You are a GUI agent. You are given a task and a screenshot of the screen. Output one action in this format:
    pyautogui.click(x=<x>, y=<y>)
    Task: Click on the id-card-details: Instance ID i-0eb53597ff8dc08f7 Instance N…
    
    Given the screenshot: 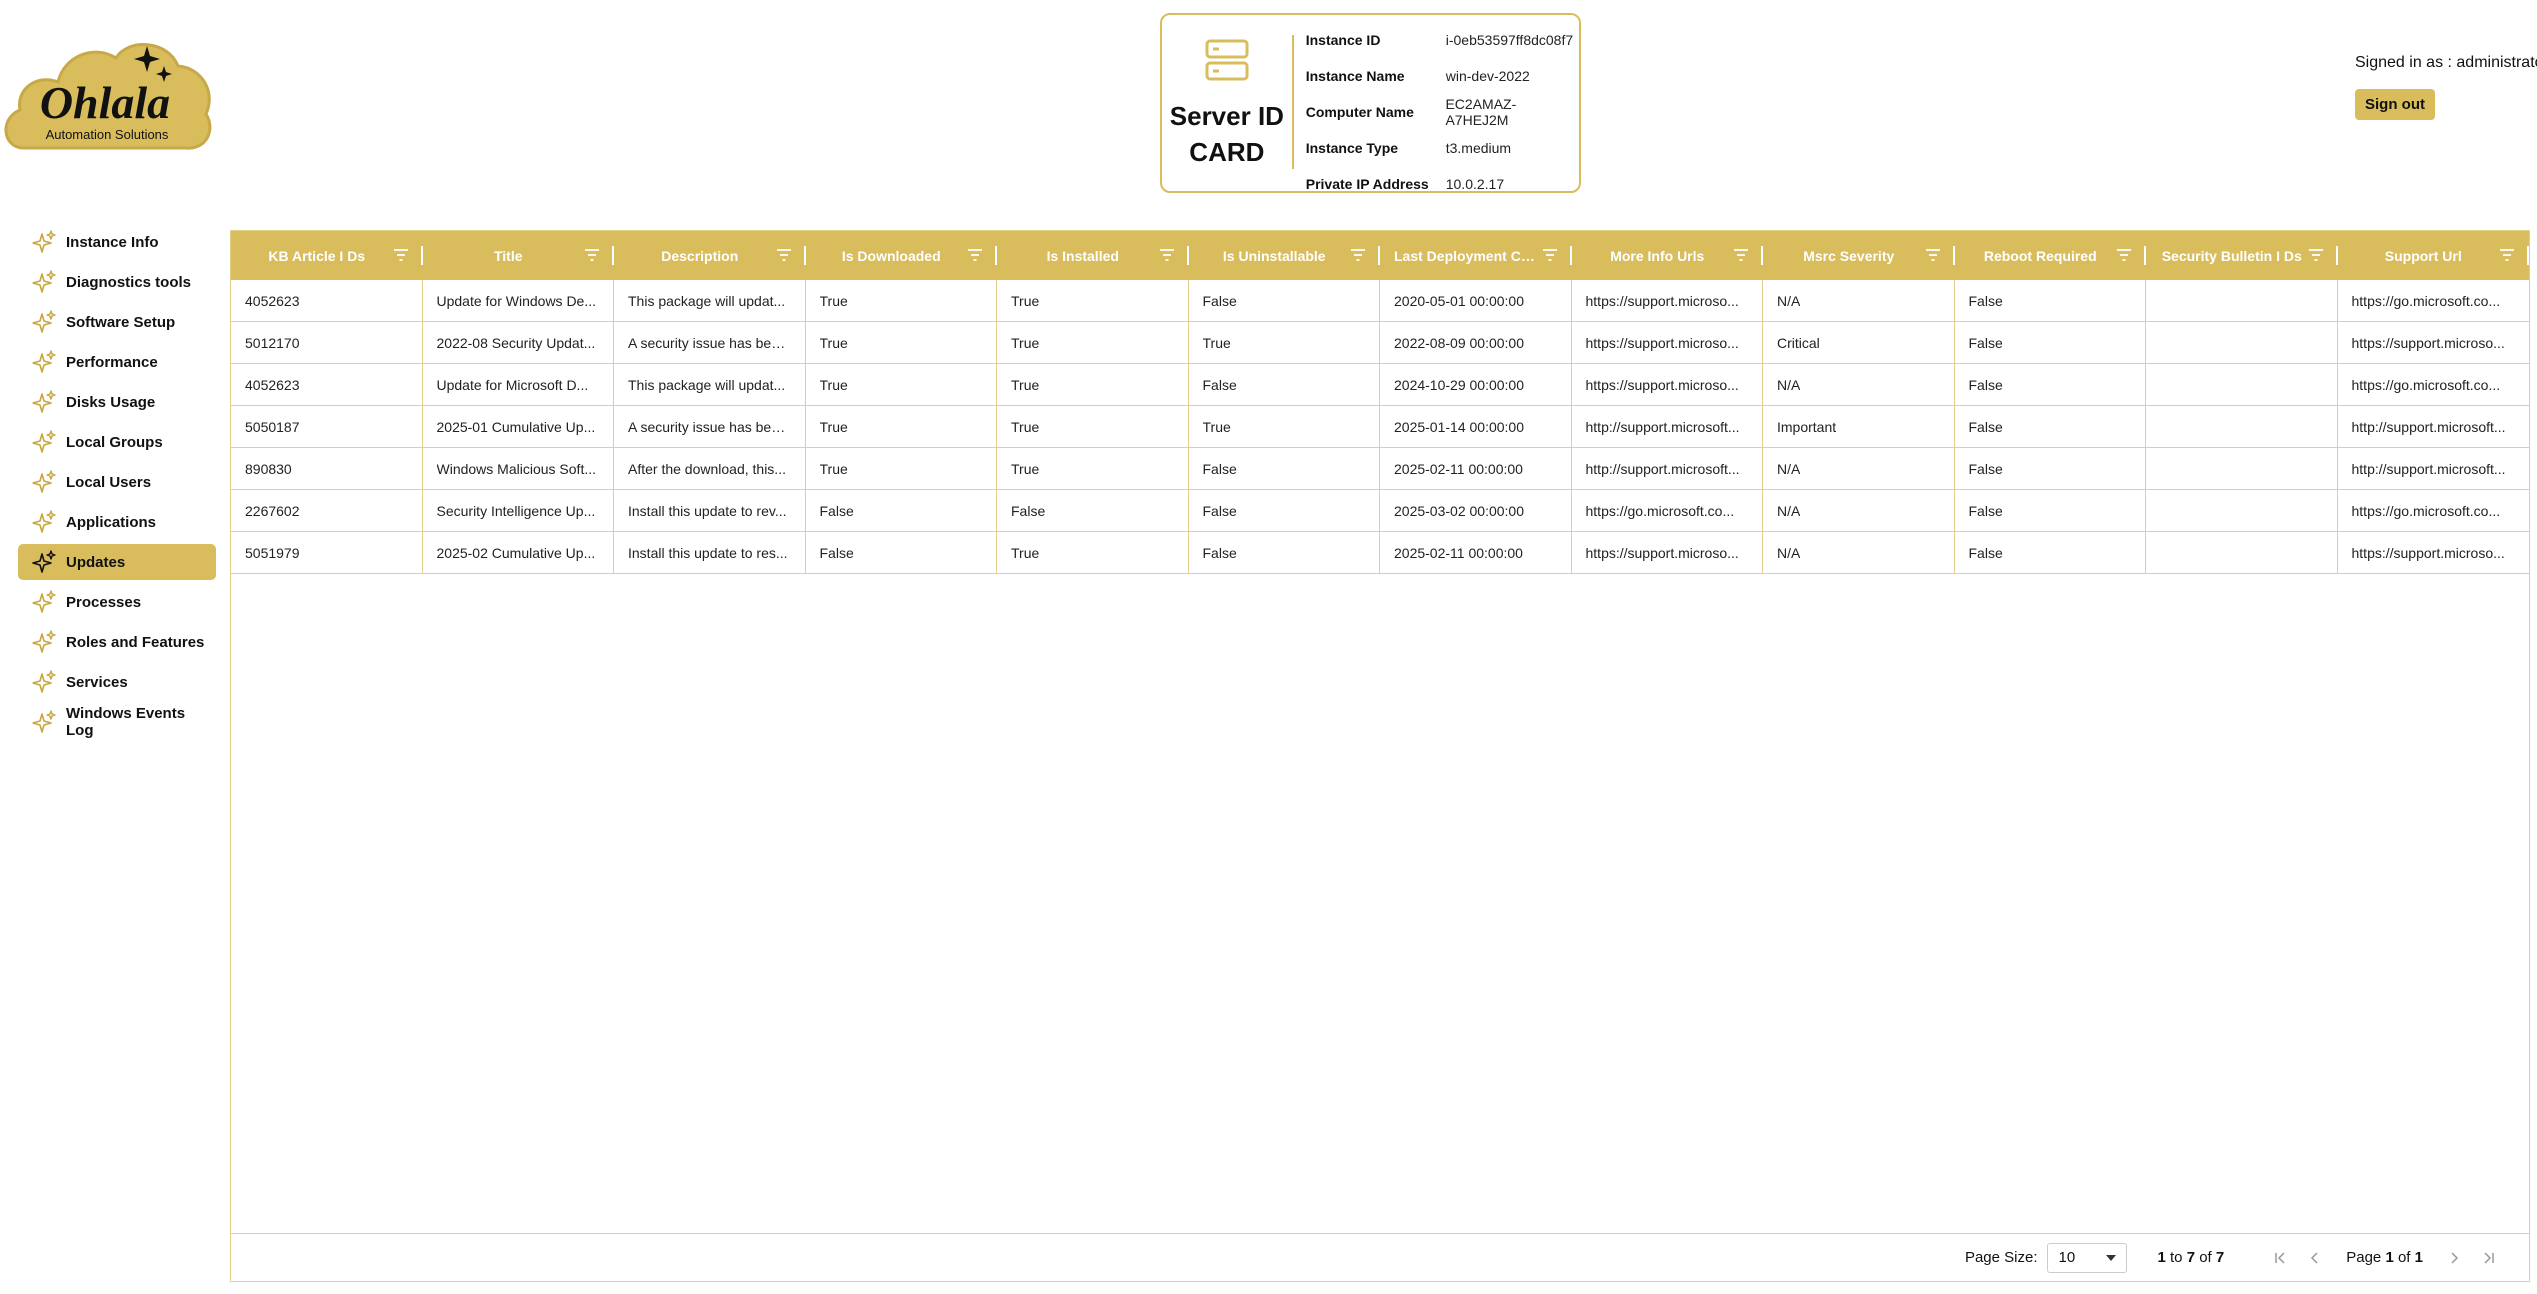 What is the action you would take?
    pyautogui.click(x=1436, y=103)
    